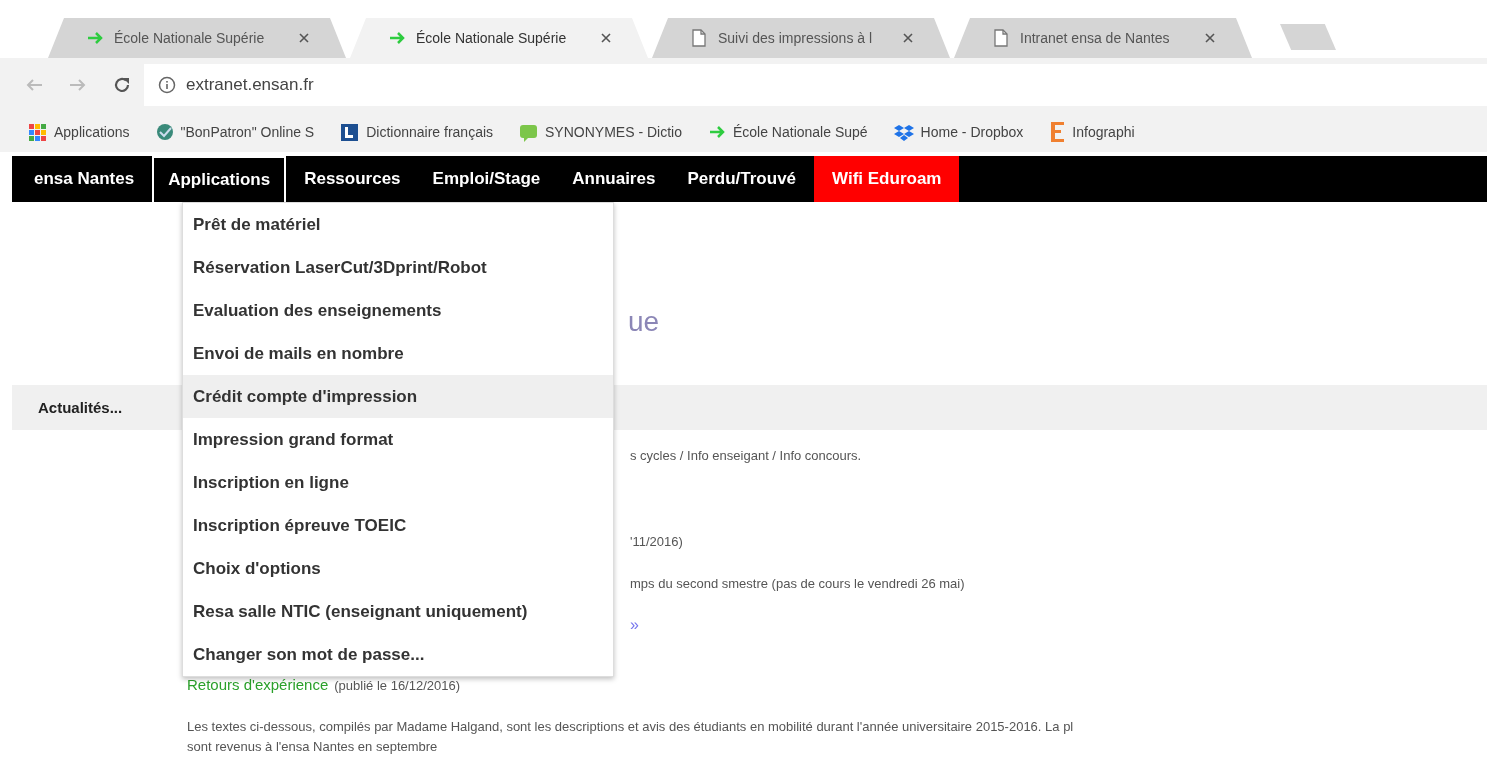 The height and width of the screenshot is (767, 1487). What do you see at coordinates (313, 747) in the screenshot?
I see `article-text: sont revenus à l'ensa Nantes en septembre` at bounding box center [313, 747].